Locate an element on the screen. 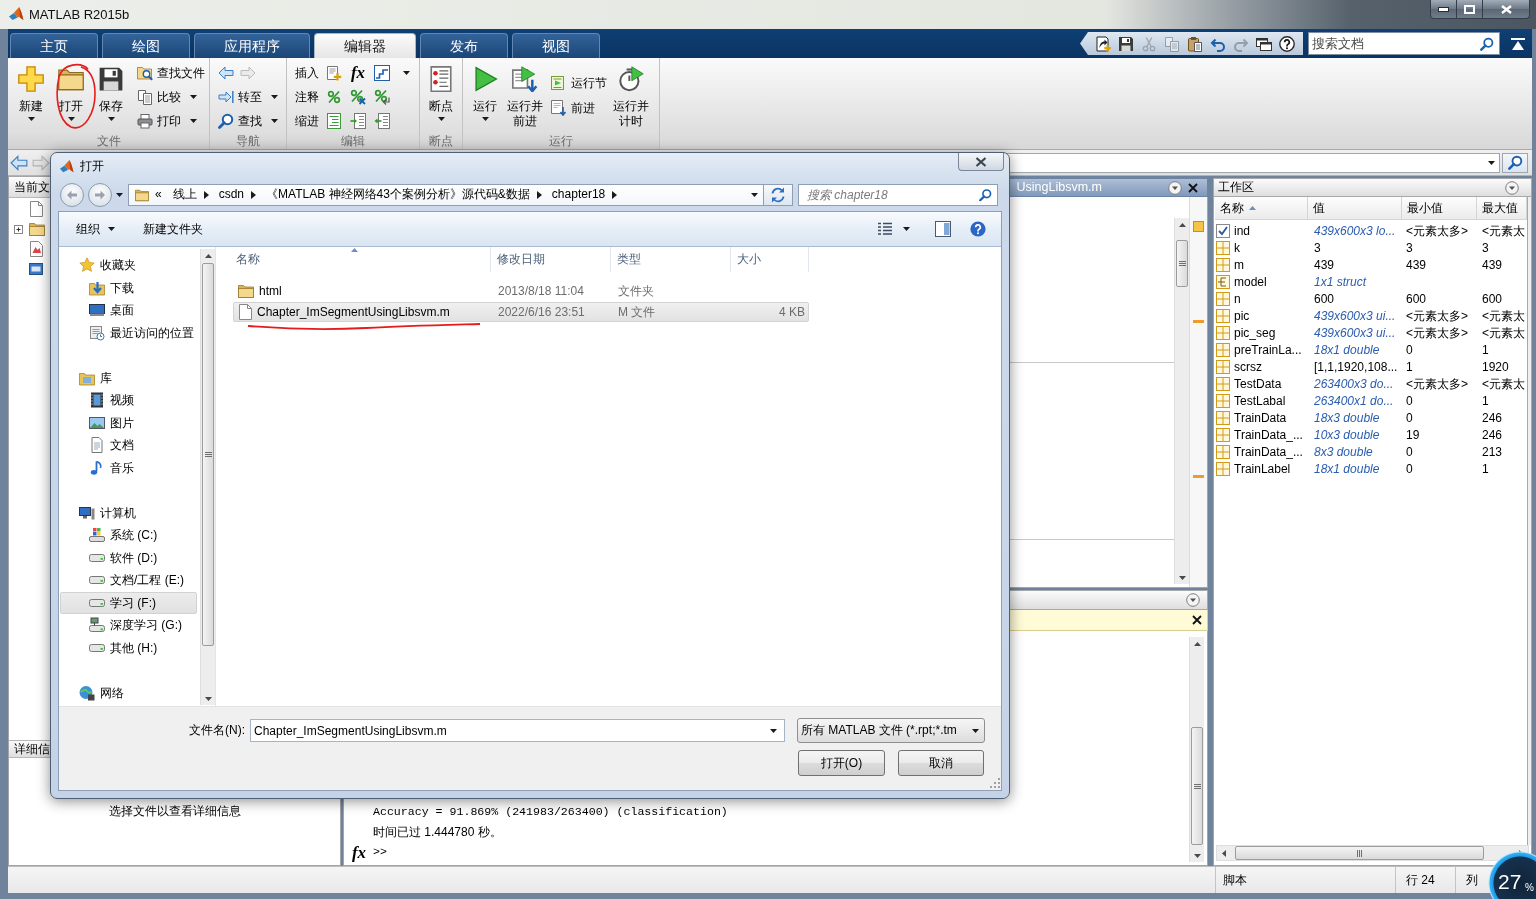 Image resolution: width=1536 pixels, height=899 pixels. nav-item: 软件 (D:) is located at coordinates (128, 557).